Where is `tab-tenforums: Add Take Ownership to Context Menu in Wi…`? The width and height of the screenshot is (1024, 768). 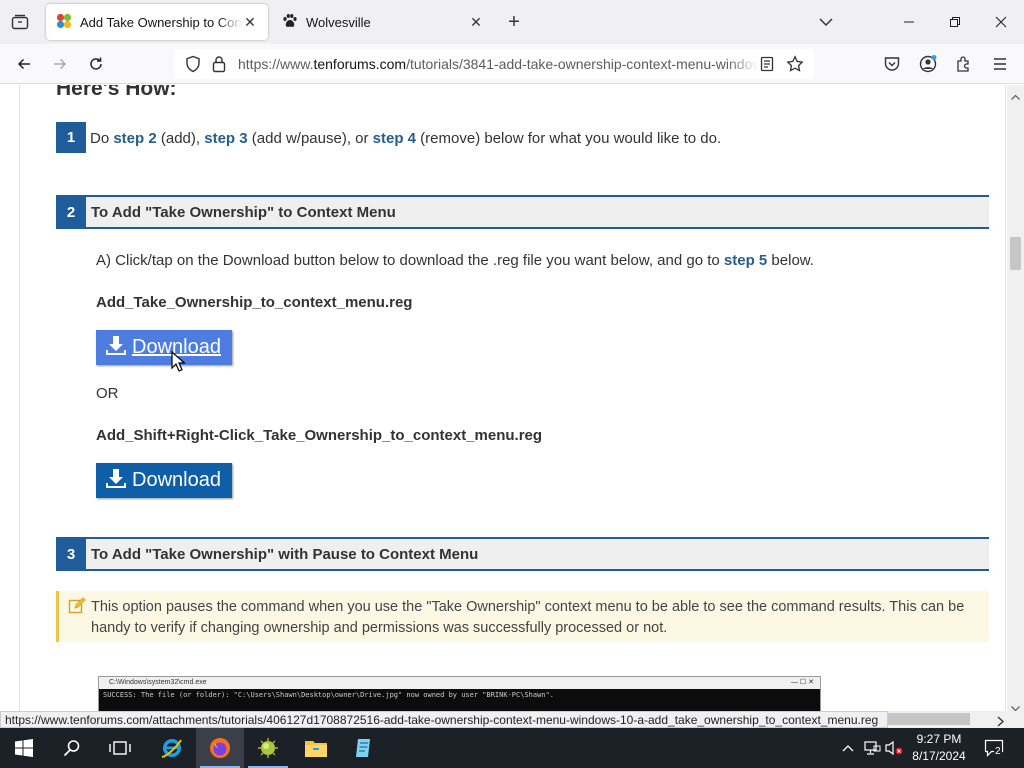
tab-tenforums: Add Take Ownership to Context Menu in Wi… is located at coordinates (157, 22).